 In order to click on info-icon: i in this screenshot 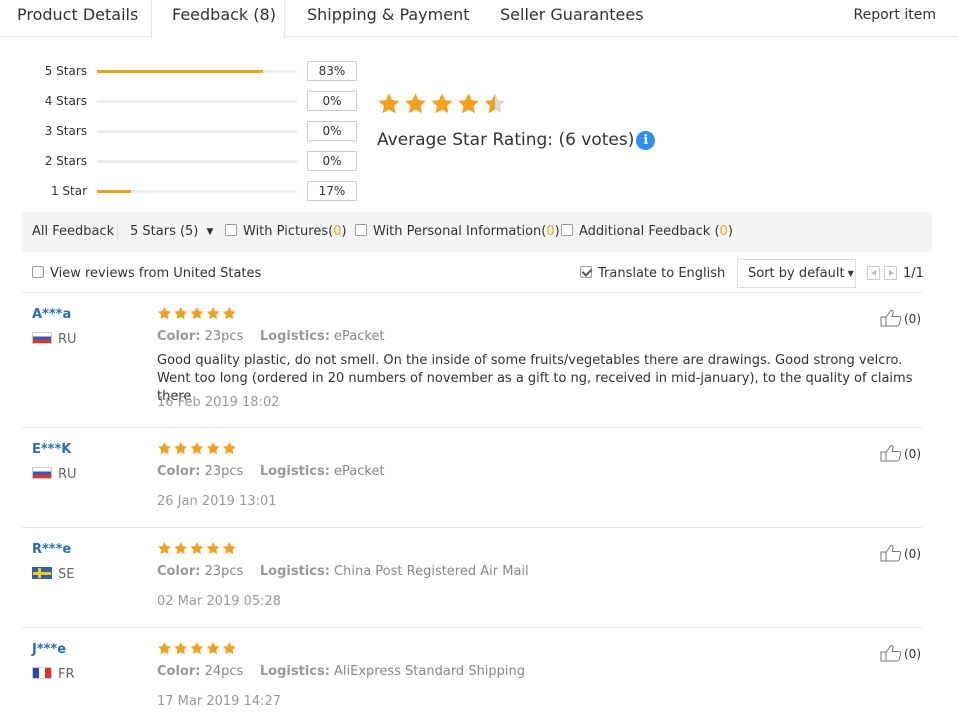, I will do `click(646, 140)`.